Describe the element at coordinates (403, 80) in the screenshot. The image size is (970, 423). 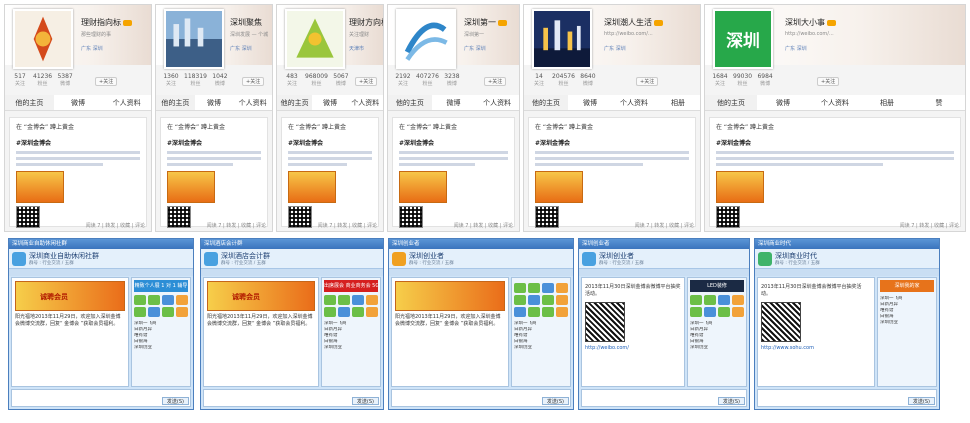
I see `stat-following: 2192 关注` at that location.